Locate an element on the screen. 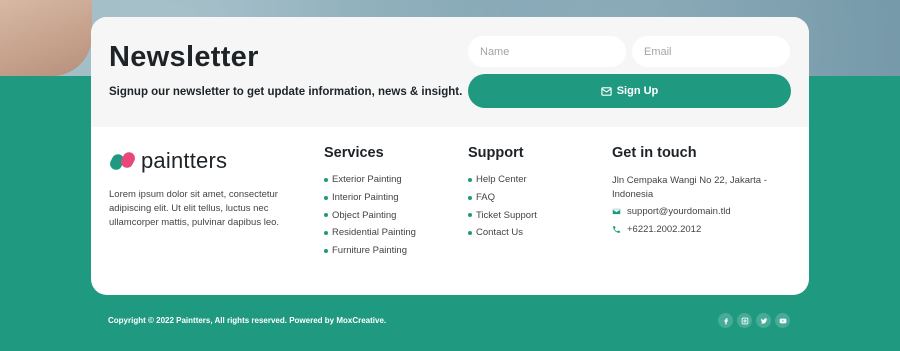 The height and width of the screenshot is (351, 900). email-input is located at coordinates (711, 51).